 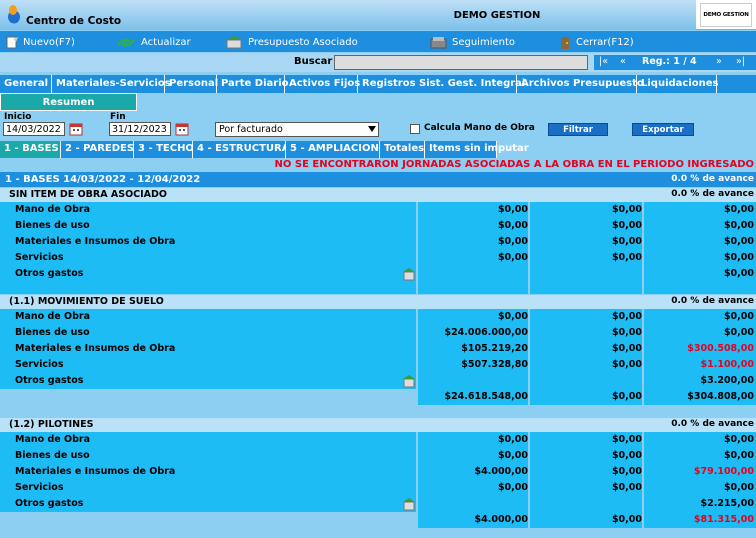 What do you see at coordinates (253, 84) in the screenshot?
I see `tab-parte-diario: Parte Diario` at bounding box center [253, 84].